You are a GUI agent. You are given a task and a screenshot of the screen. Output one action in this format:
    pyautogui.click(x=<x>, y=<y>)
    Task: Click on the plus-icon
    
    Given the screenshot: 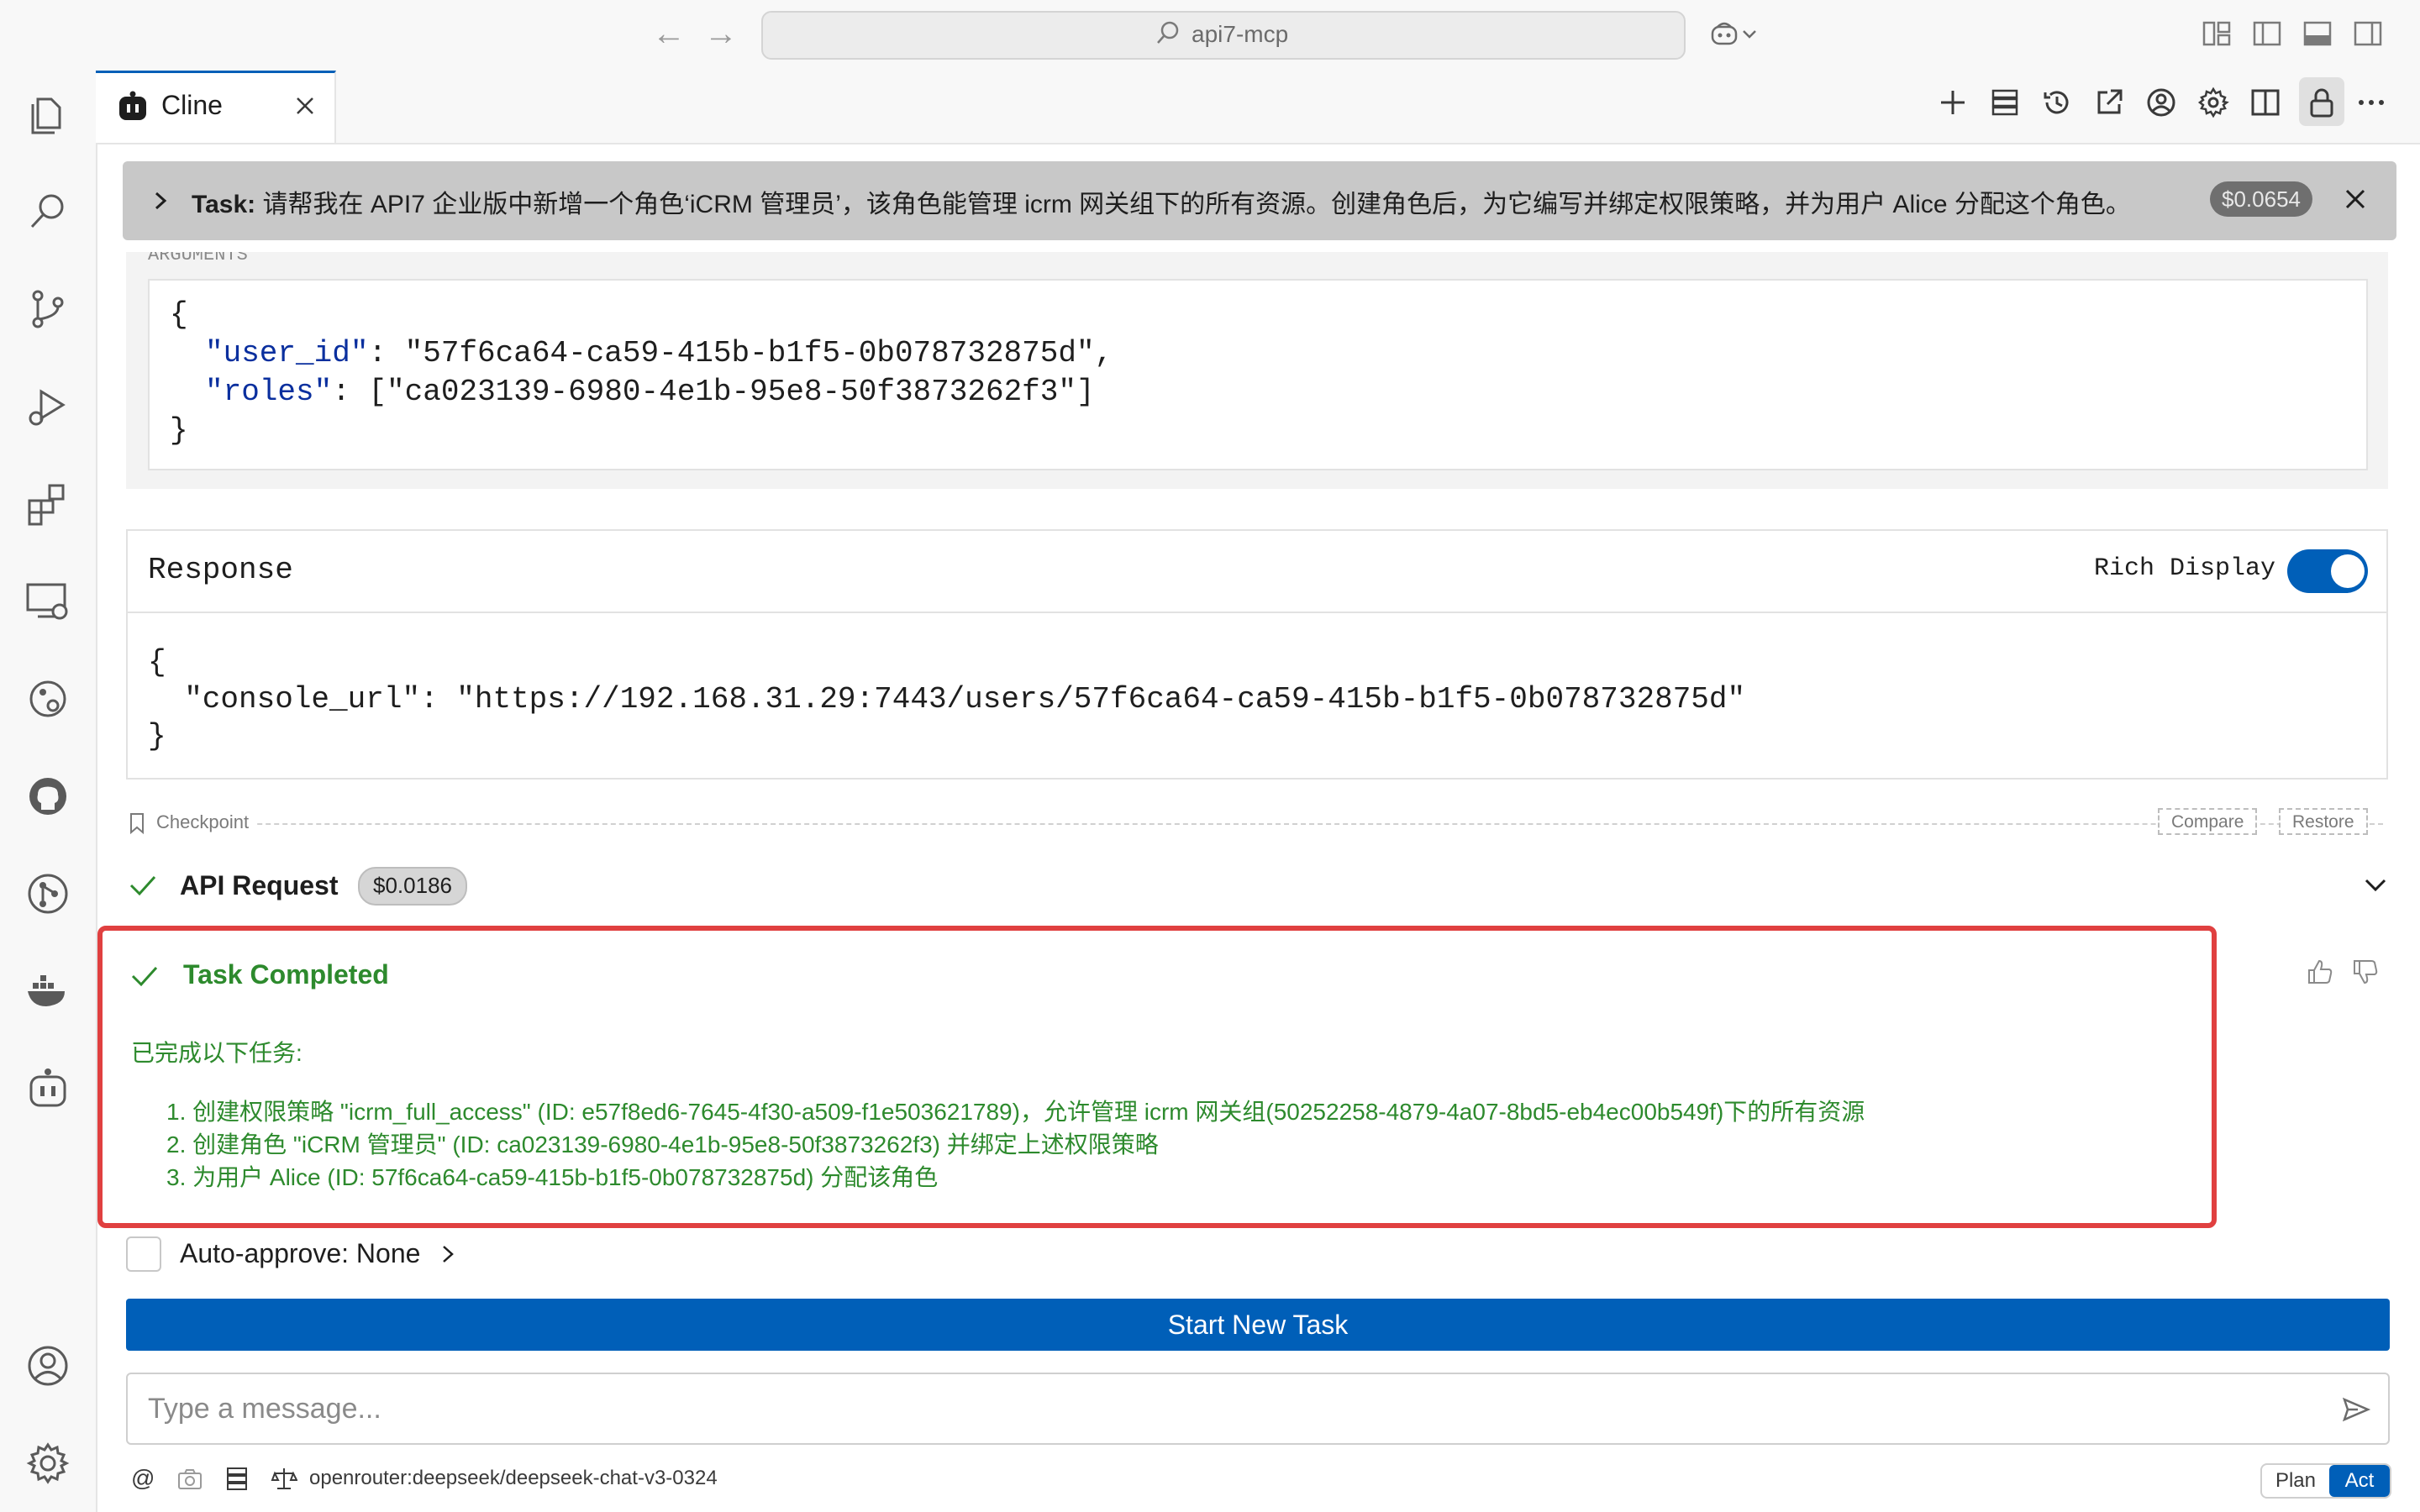 What is the action you would take?
    pyautogui.click(x=1953, y=102)
    